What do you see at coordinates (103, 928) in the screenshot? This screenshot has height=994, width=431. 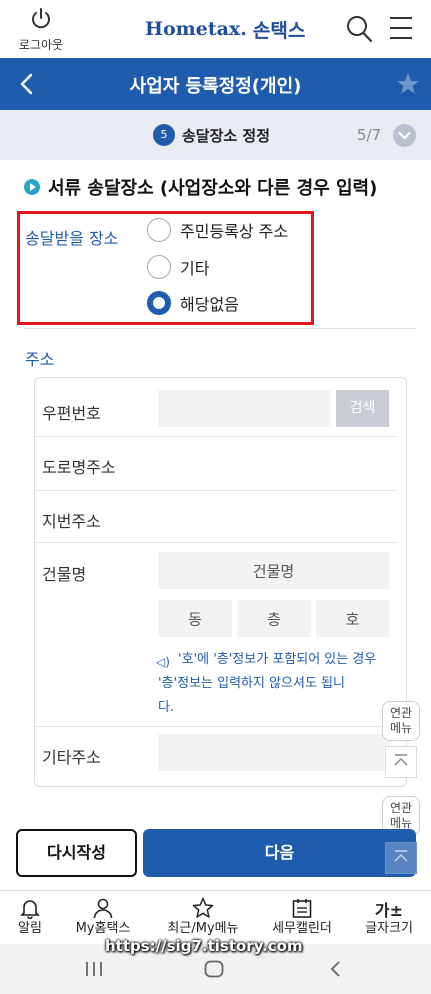 I see `tab-label: My홈택스` at bounding box center [103, 928].